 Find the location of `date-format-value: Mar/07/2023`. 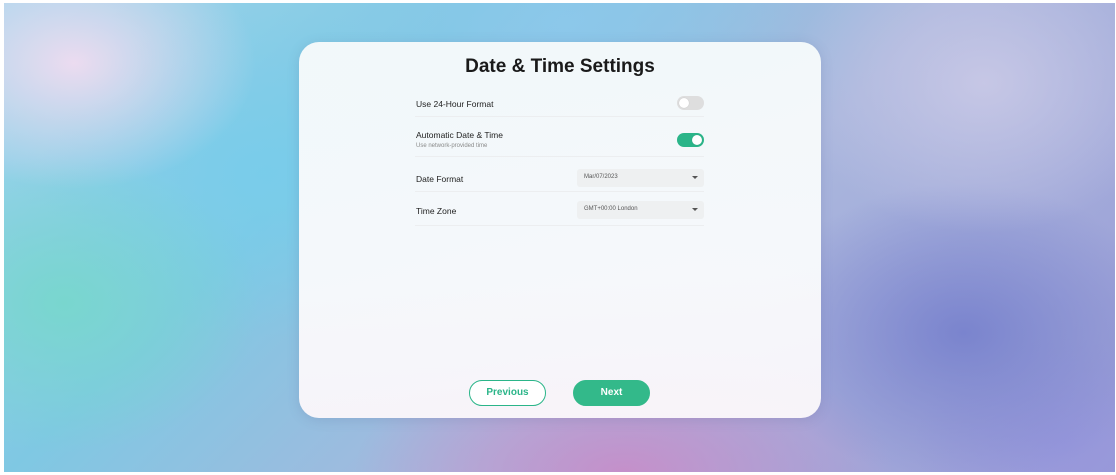

date-format-value: Mar/07/2023 is located at coordinates (601, 177).